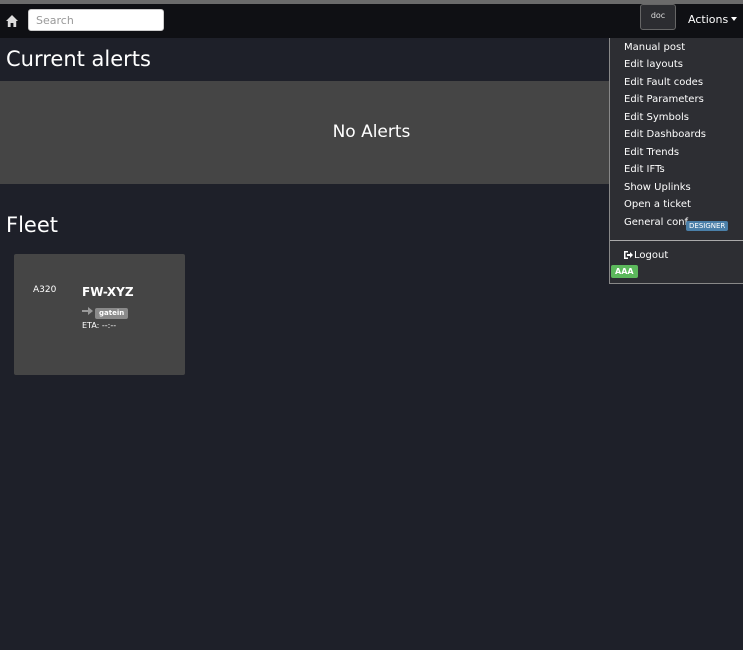 This screenshot has width=743, height=650. What do you see at coordinates (653, 64) in the screenshot?
I see `menu-item-edit-layouts: Edit layouts` at bounding box center [653, 64].